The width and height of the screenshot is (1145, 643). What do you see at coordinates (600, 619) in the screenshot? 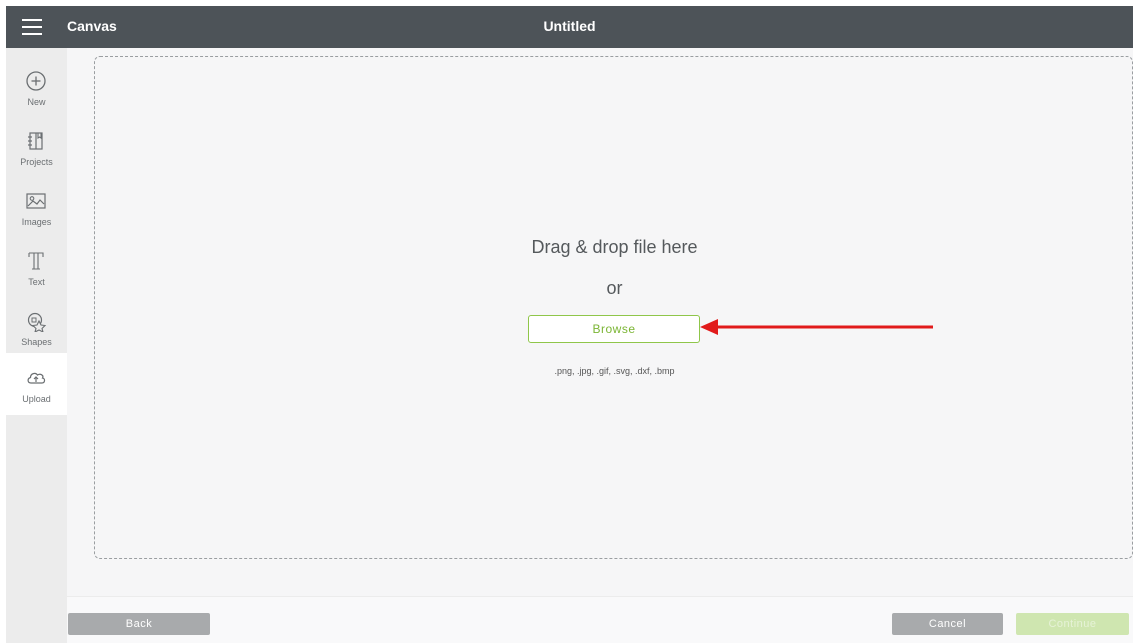
I see `bottom-bar: Back Cancel Continue` at bounding box center [600, 619].